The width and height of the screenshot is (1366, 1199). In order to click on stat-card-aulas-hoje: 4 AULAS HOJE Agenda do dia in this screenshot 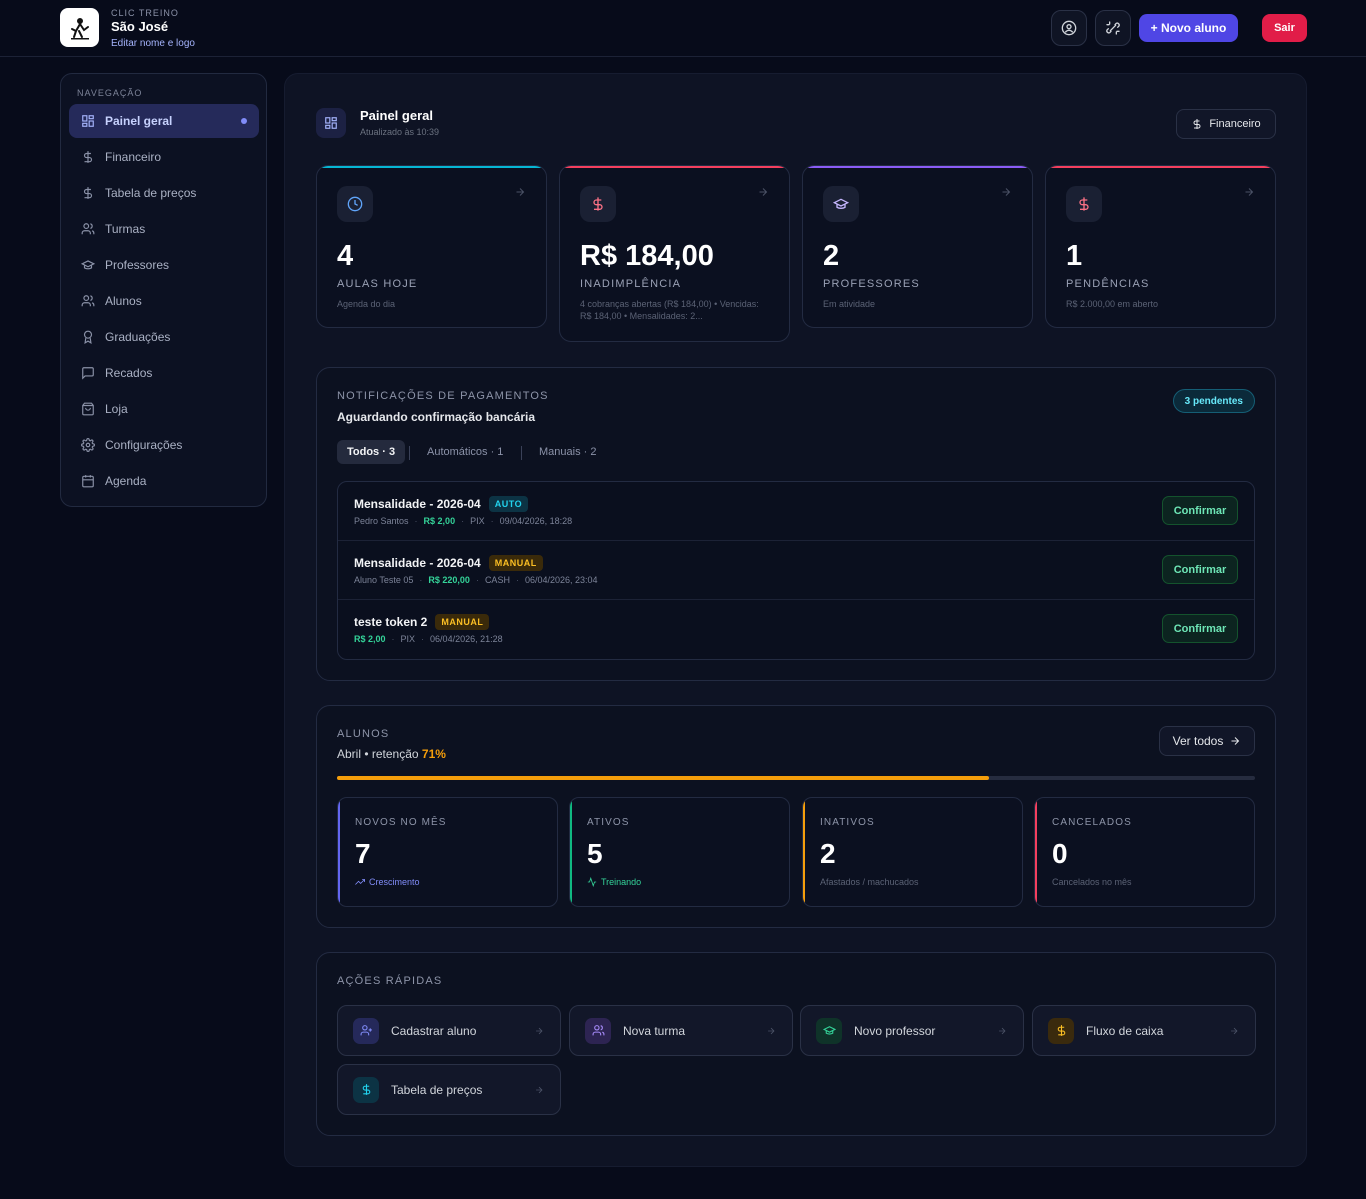, I will do `click(431, 246)`.